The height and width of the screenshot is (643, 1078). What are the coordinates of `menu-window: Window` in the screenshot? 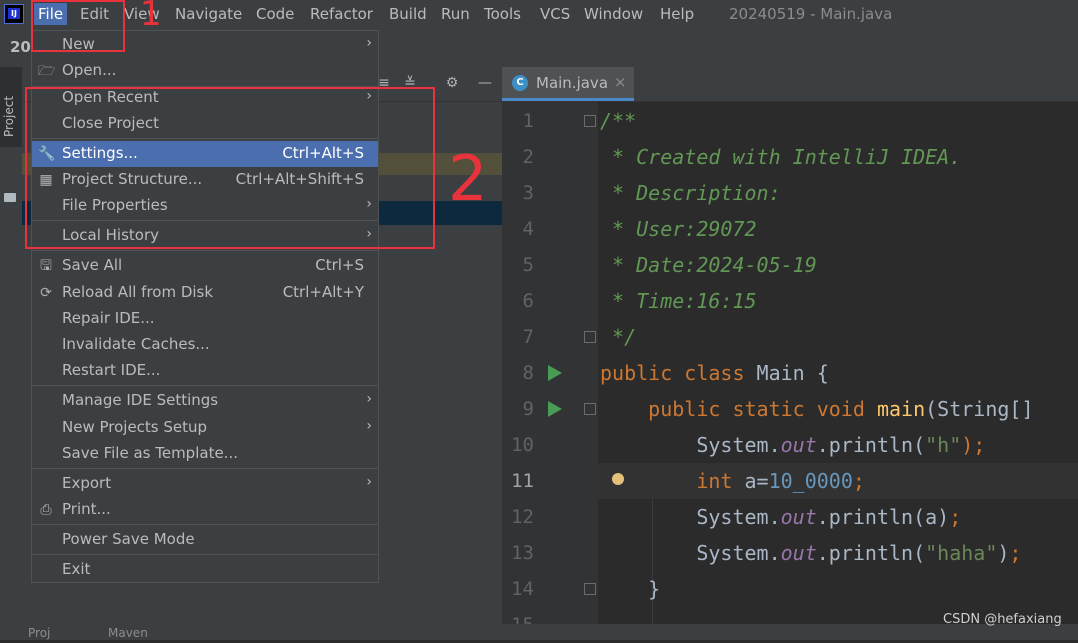 It's located at (613, 14).